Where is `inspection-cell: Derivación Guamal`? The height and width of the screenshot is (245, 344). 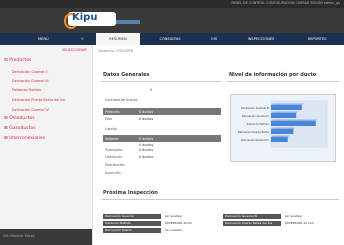 inspection-cell: Derivación Guamal is located at coordinates (132, 216).